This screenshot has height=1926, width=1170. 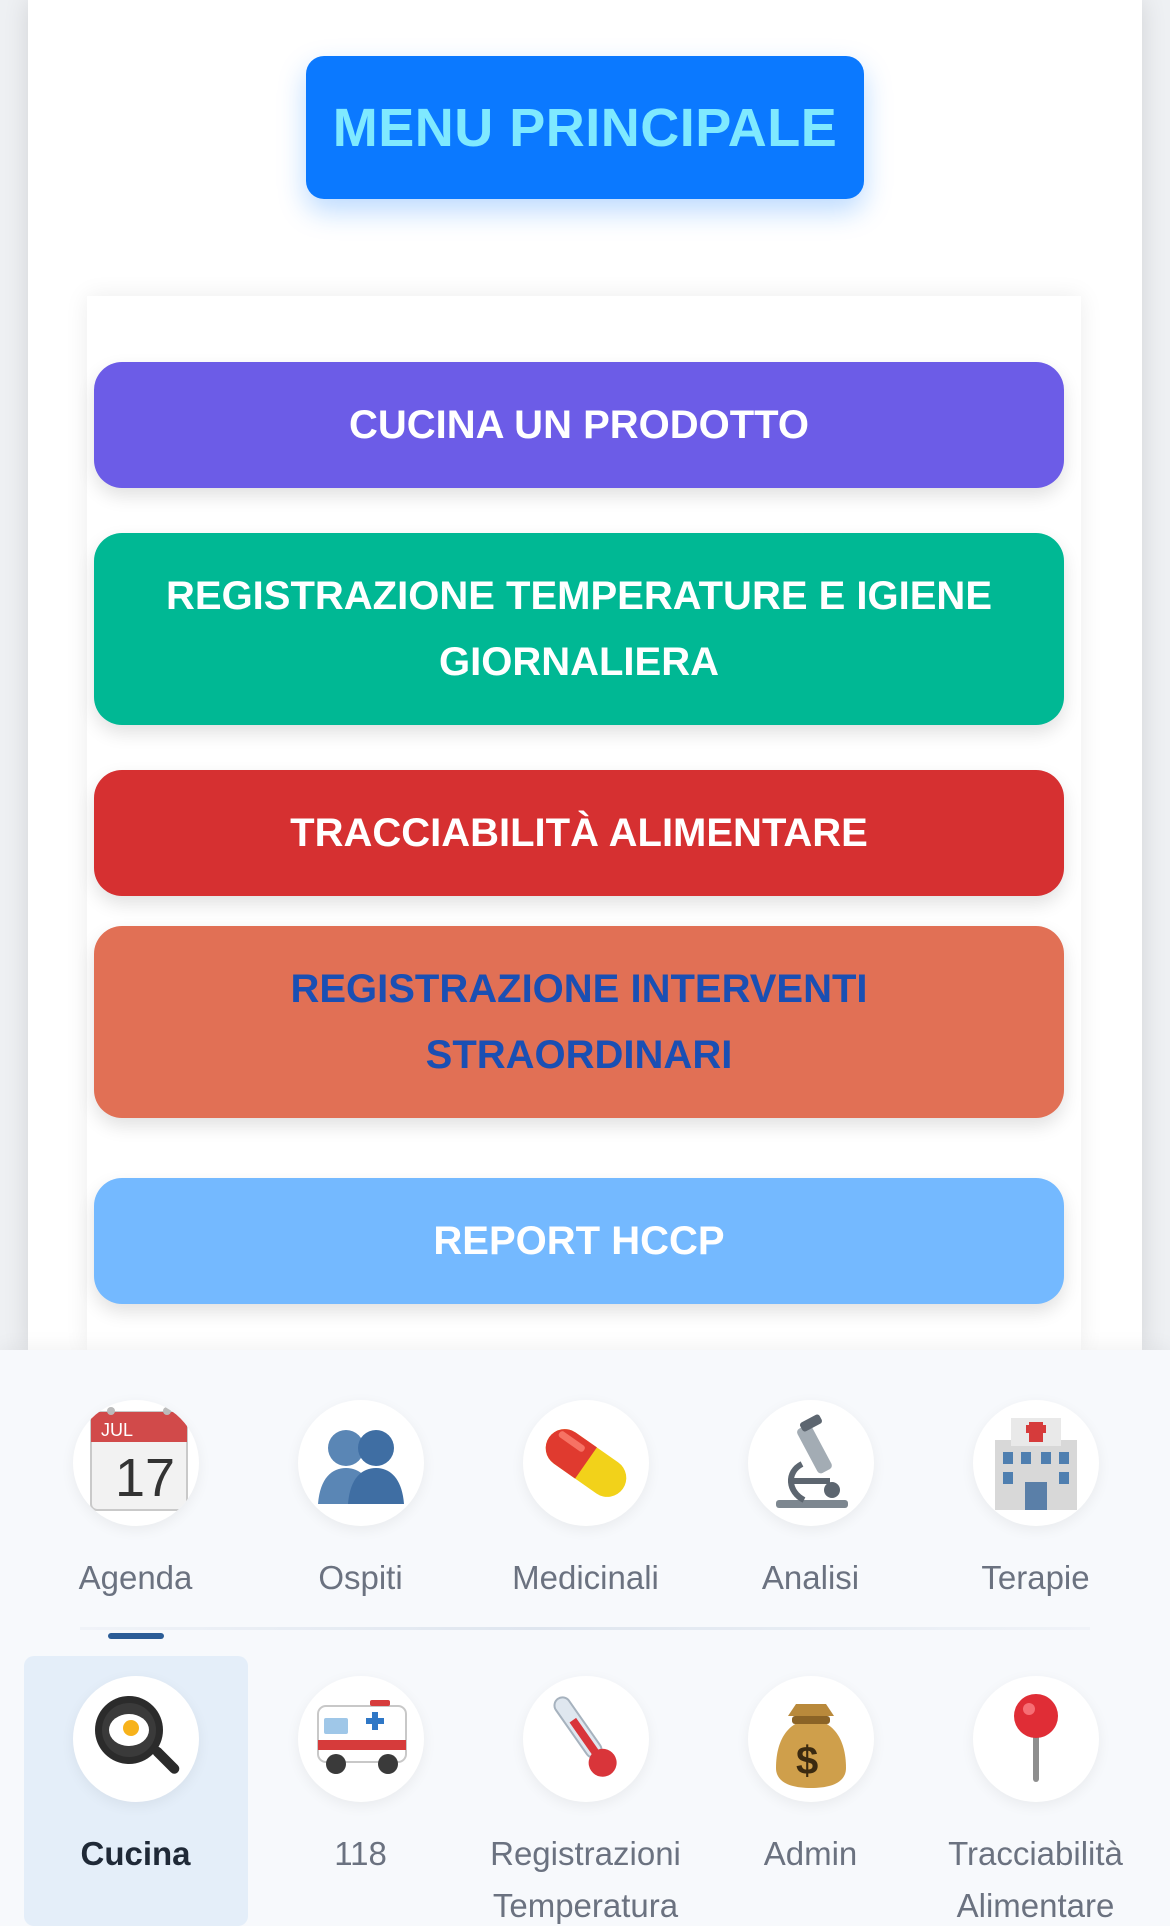 What do you see at coordinates (135, 1739) in the screenshot?
I see `frying-pan-icon` at bounding box center [135, 1739].